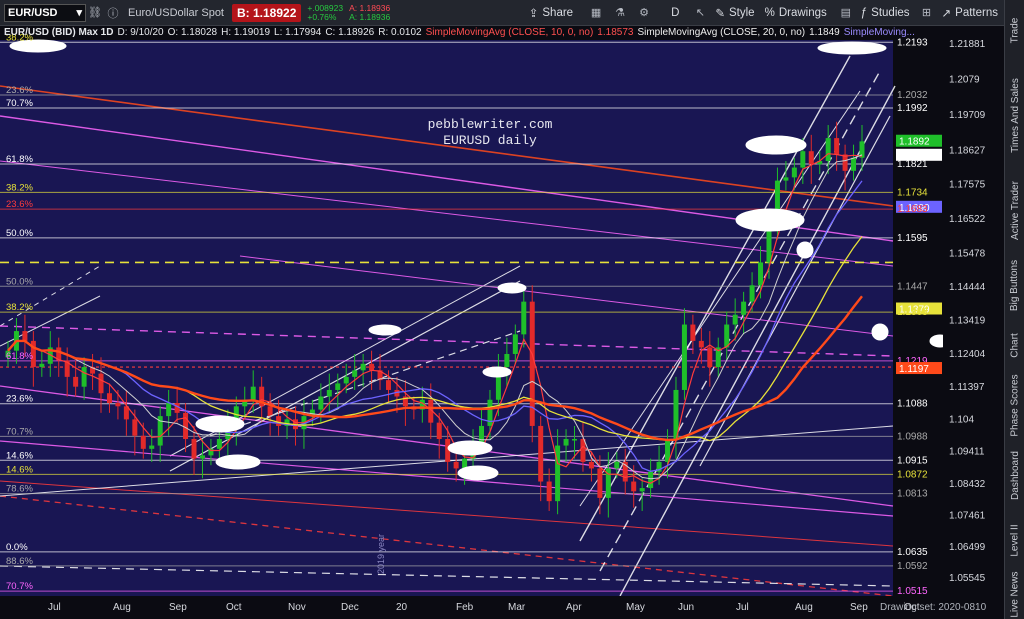  I want to click on ohlc-date: D: 9/10/20, so click(140, 32).